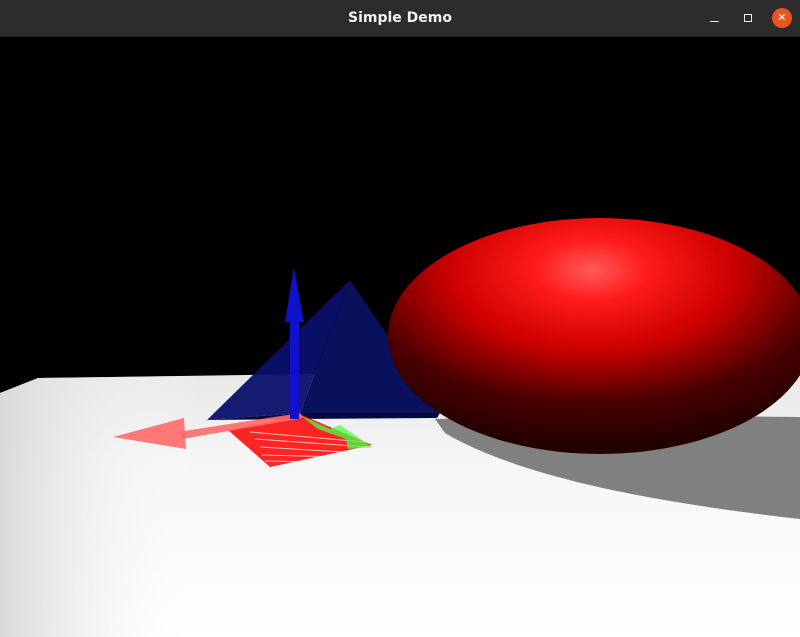  I want to click on maximize-icon, so click(748, 18).